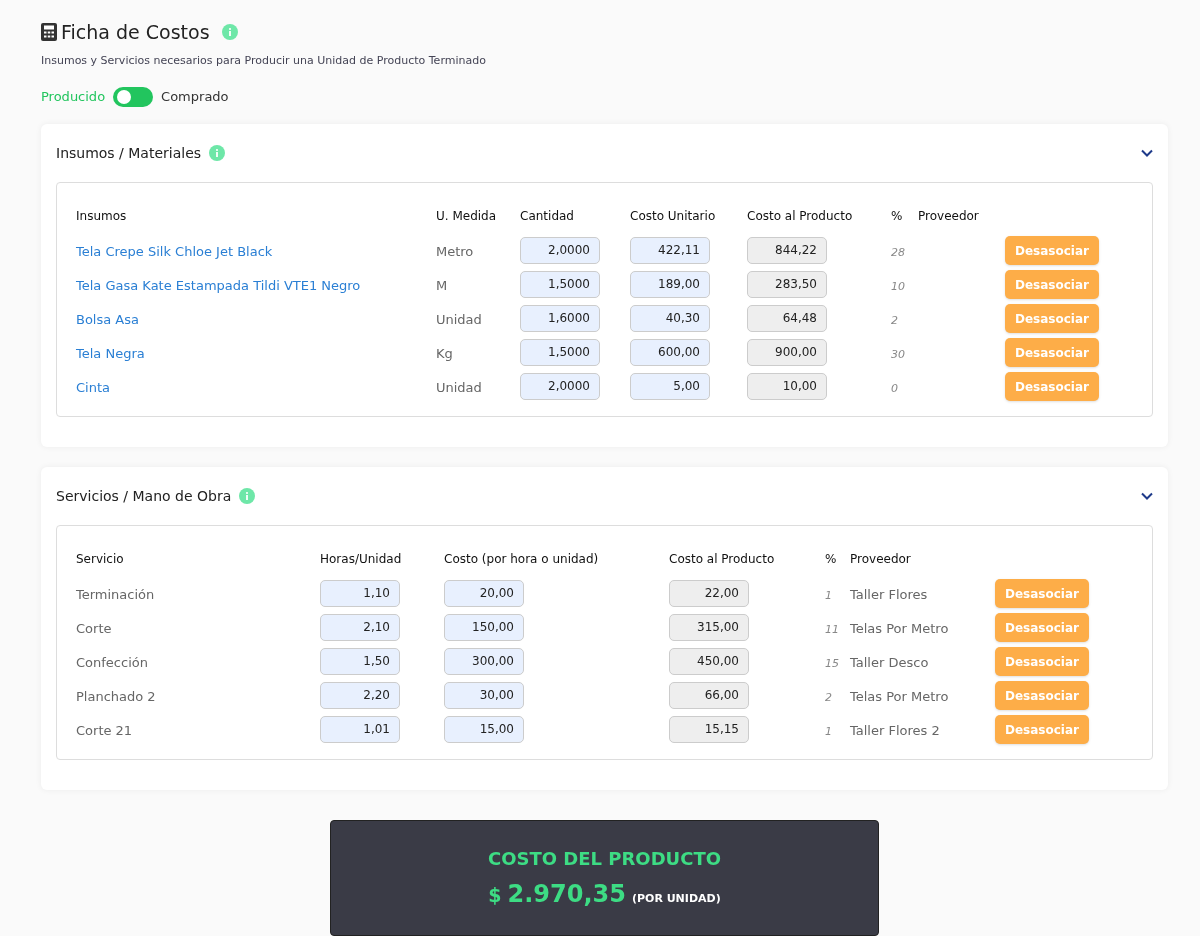 The height and width of the screenshot is (936, 1200). Describe the element at coordinates (547, 216) in the screenshot. I see `column-header: Cantidad` at that location.